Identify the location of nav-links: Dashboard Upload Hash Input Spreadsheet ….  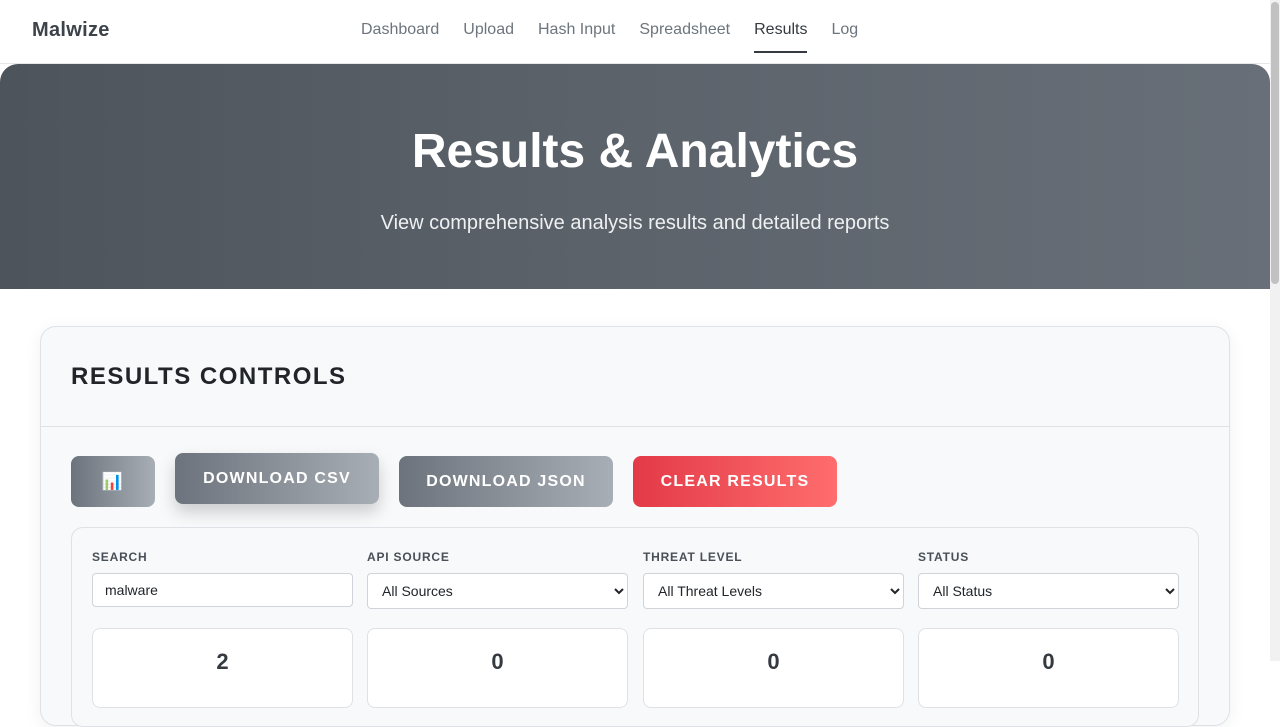
(609, 32).